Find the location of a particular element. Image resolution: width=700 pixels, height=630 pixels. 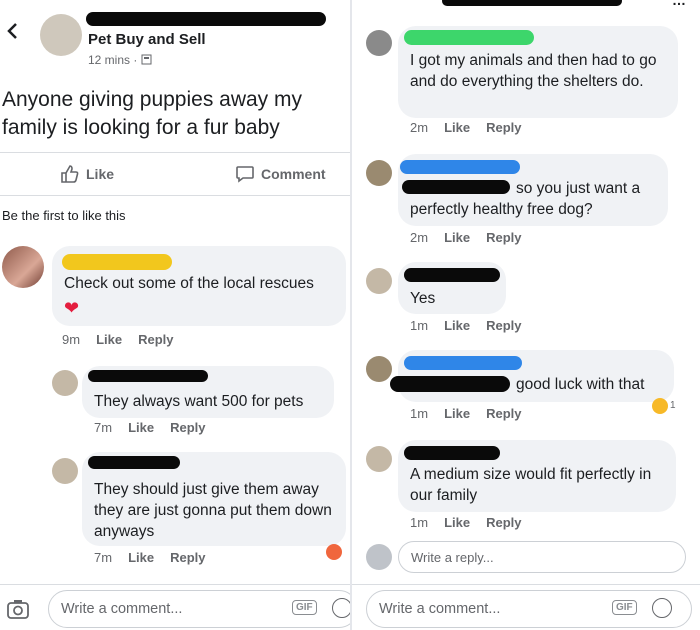

comment-bubble: good luck with that is located at coordinates (532, 376).